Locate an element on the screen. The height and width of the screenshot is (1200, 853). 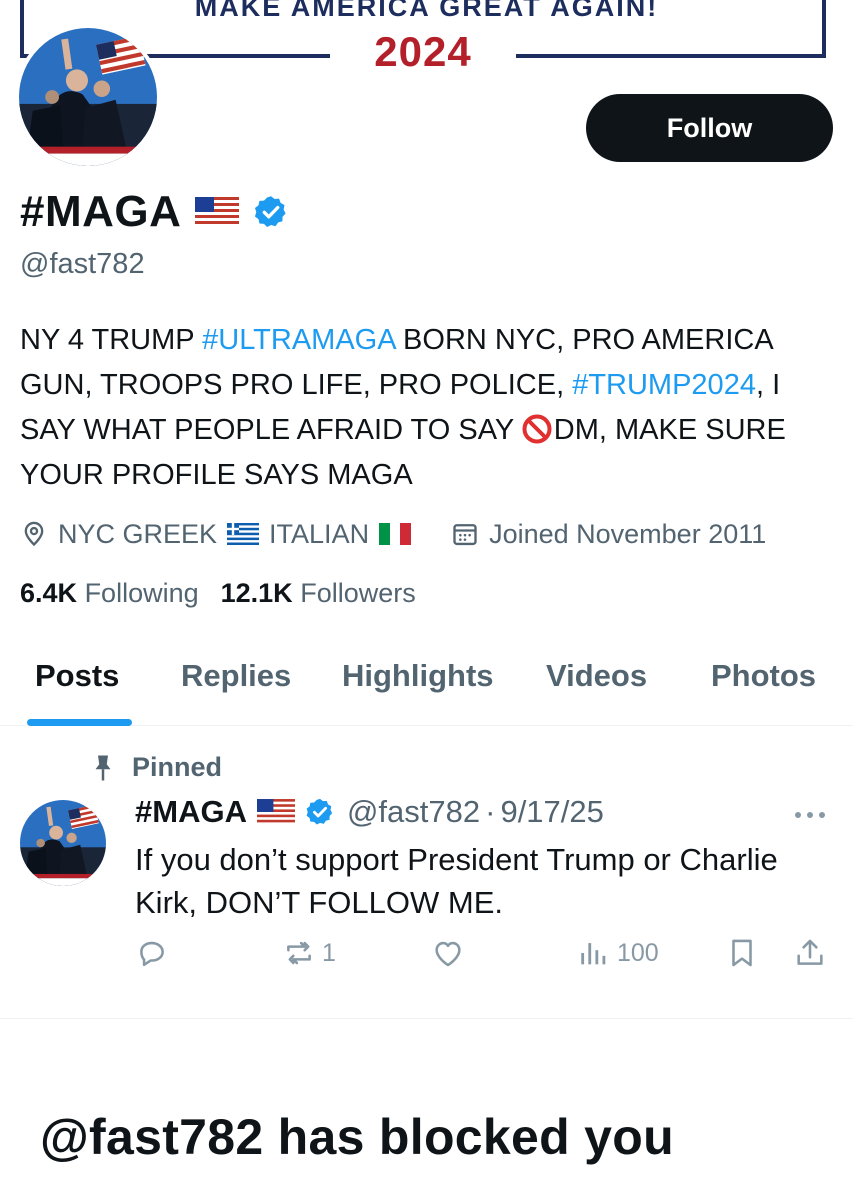
repost-icon is located at coordinates (299, 953).